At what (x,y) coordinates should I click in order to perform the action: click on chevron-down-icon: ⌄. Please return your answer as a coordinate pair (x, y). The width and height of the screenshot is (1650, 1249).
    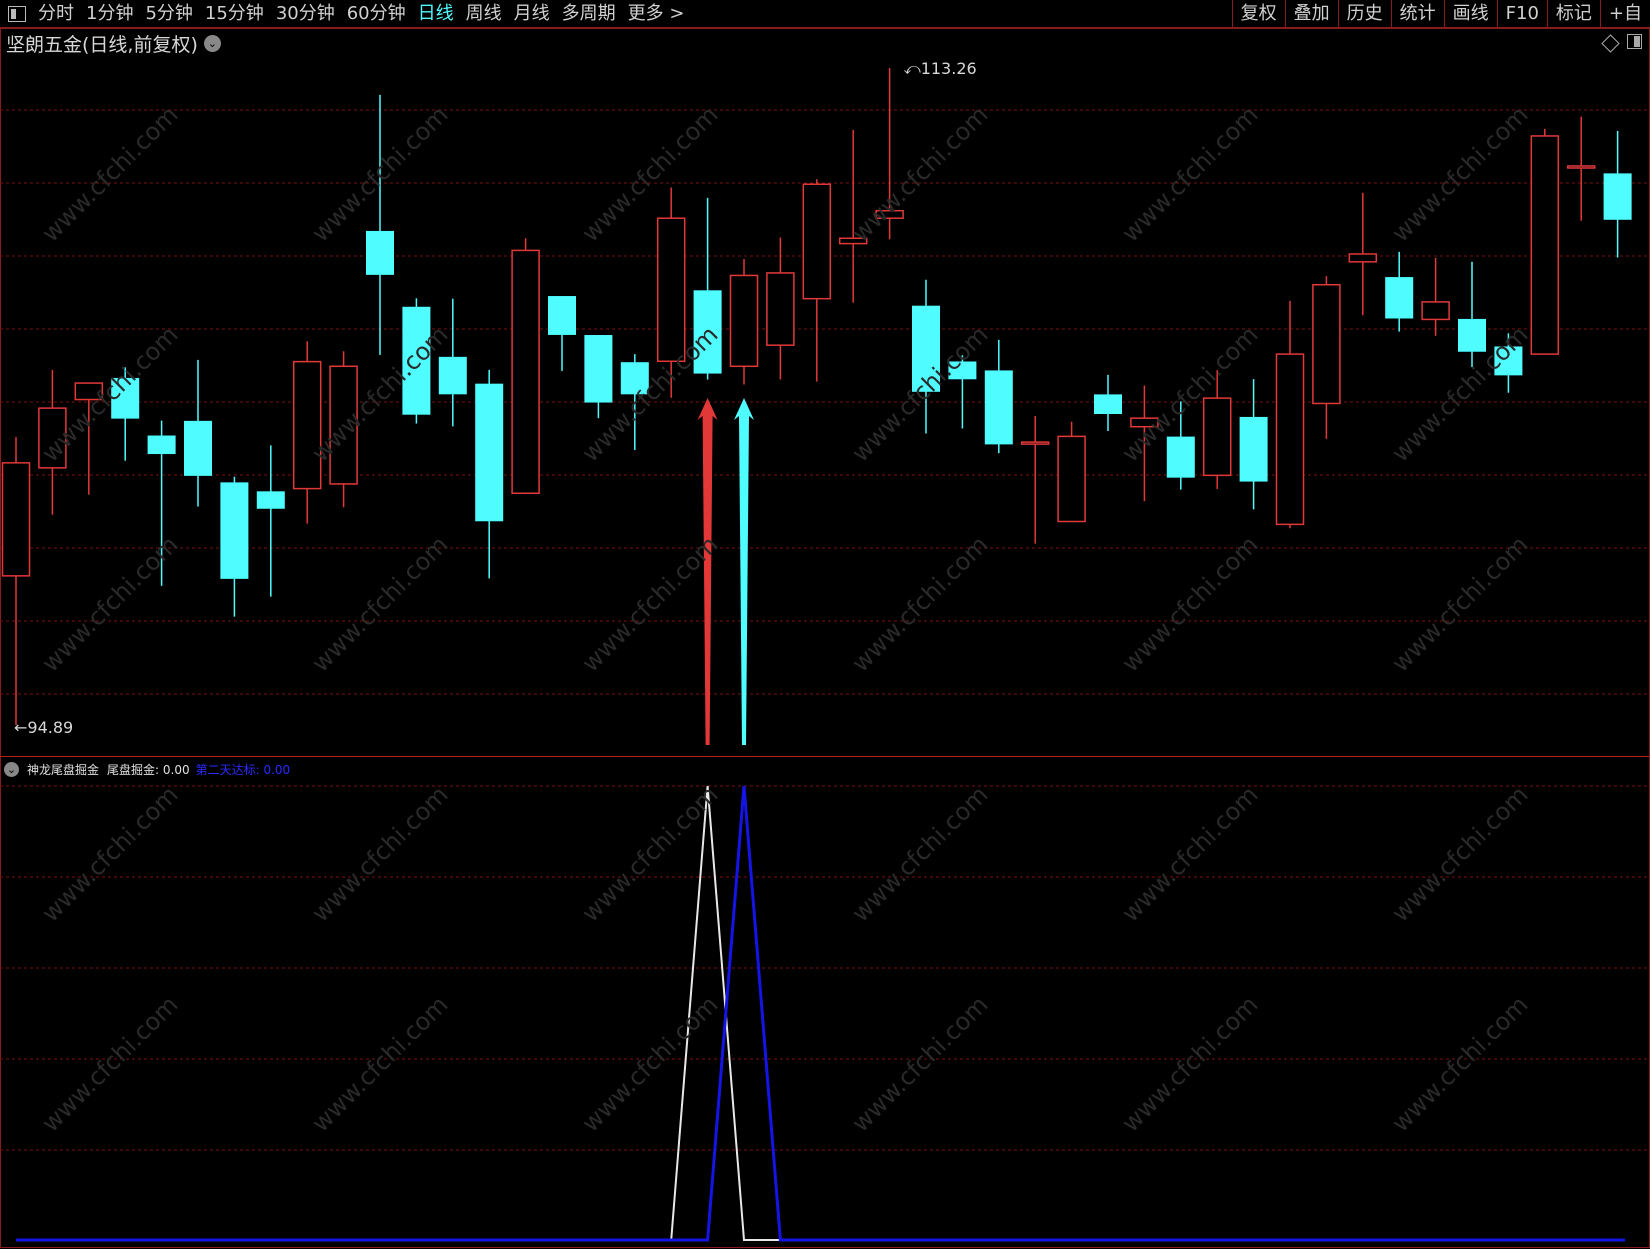
    Looking at the image, I should click on (11, 769).